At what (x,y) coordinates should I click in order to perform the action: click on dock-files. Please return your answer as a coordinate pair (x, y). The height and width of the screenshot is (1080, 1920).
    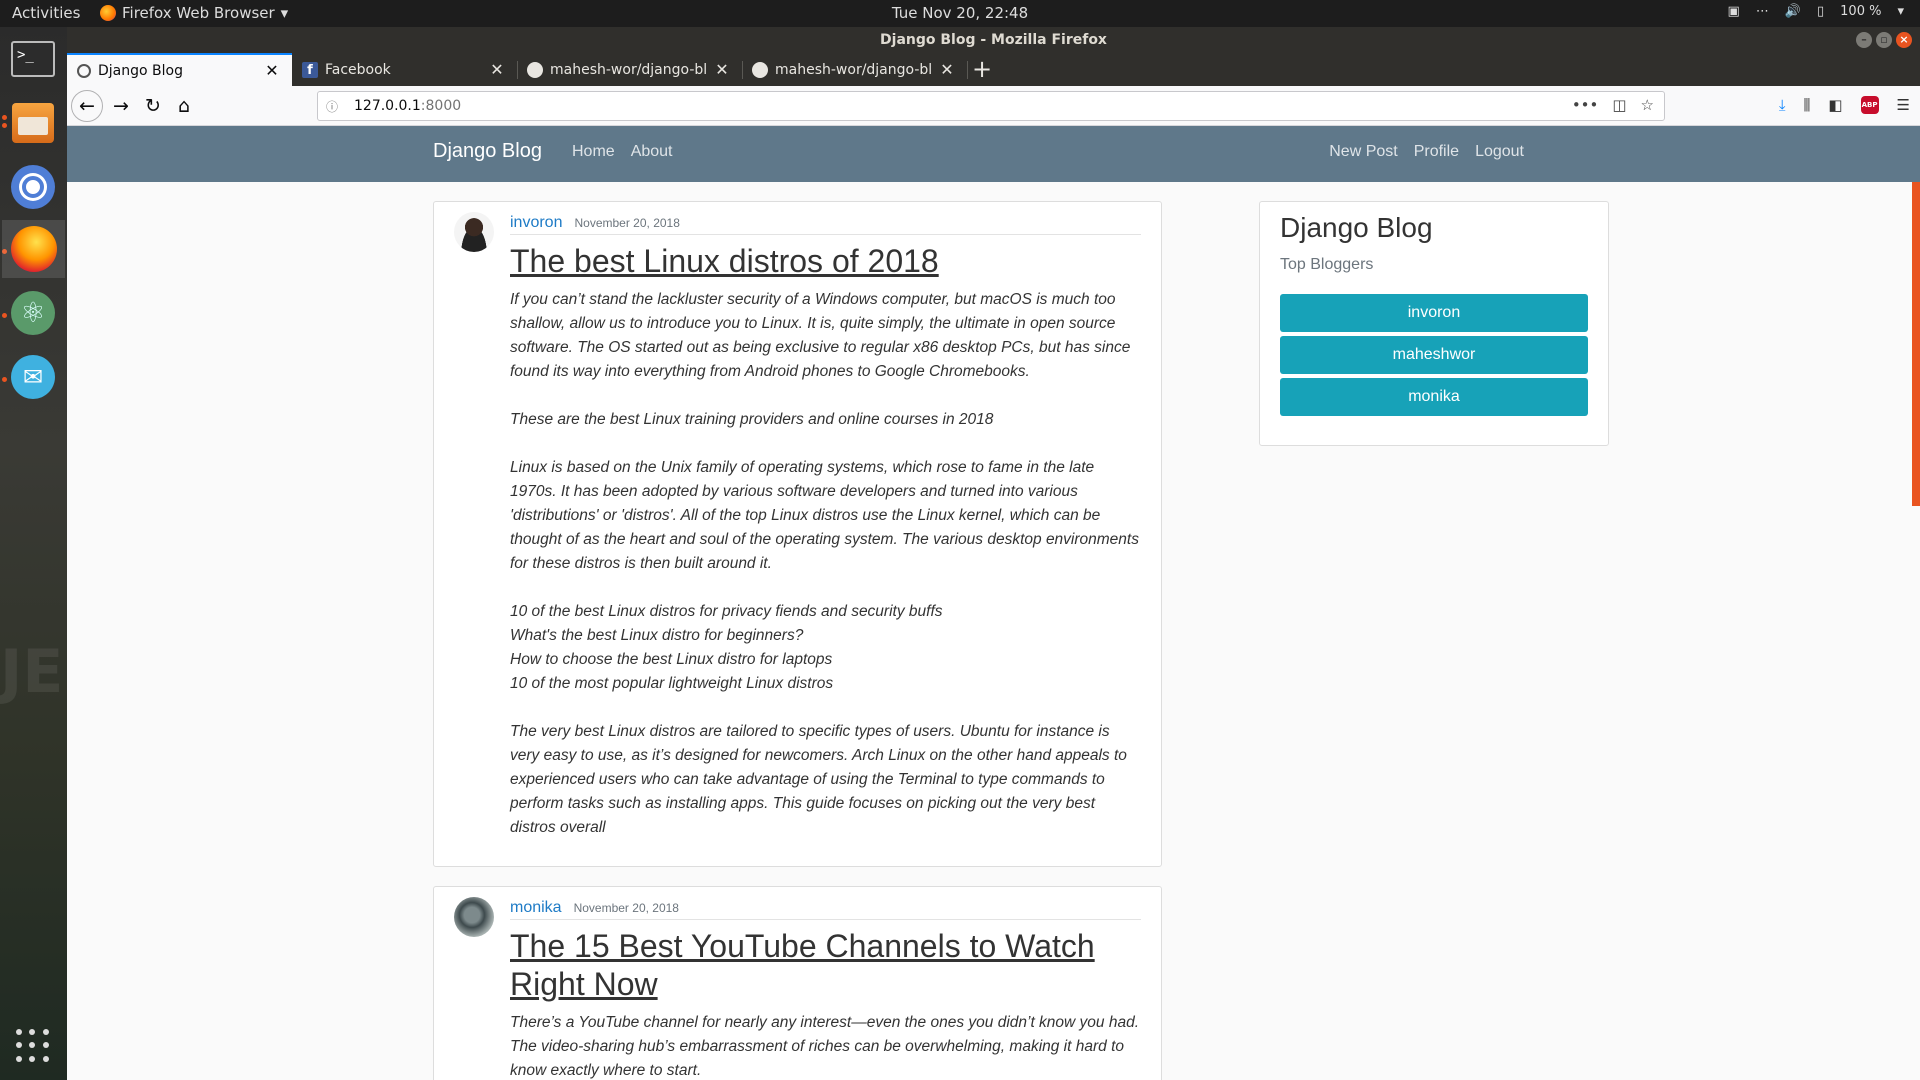
    Looking at the image, I should click on (33, 123).